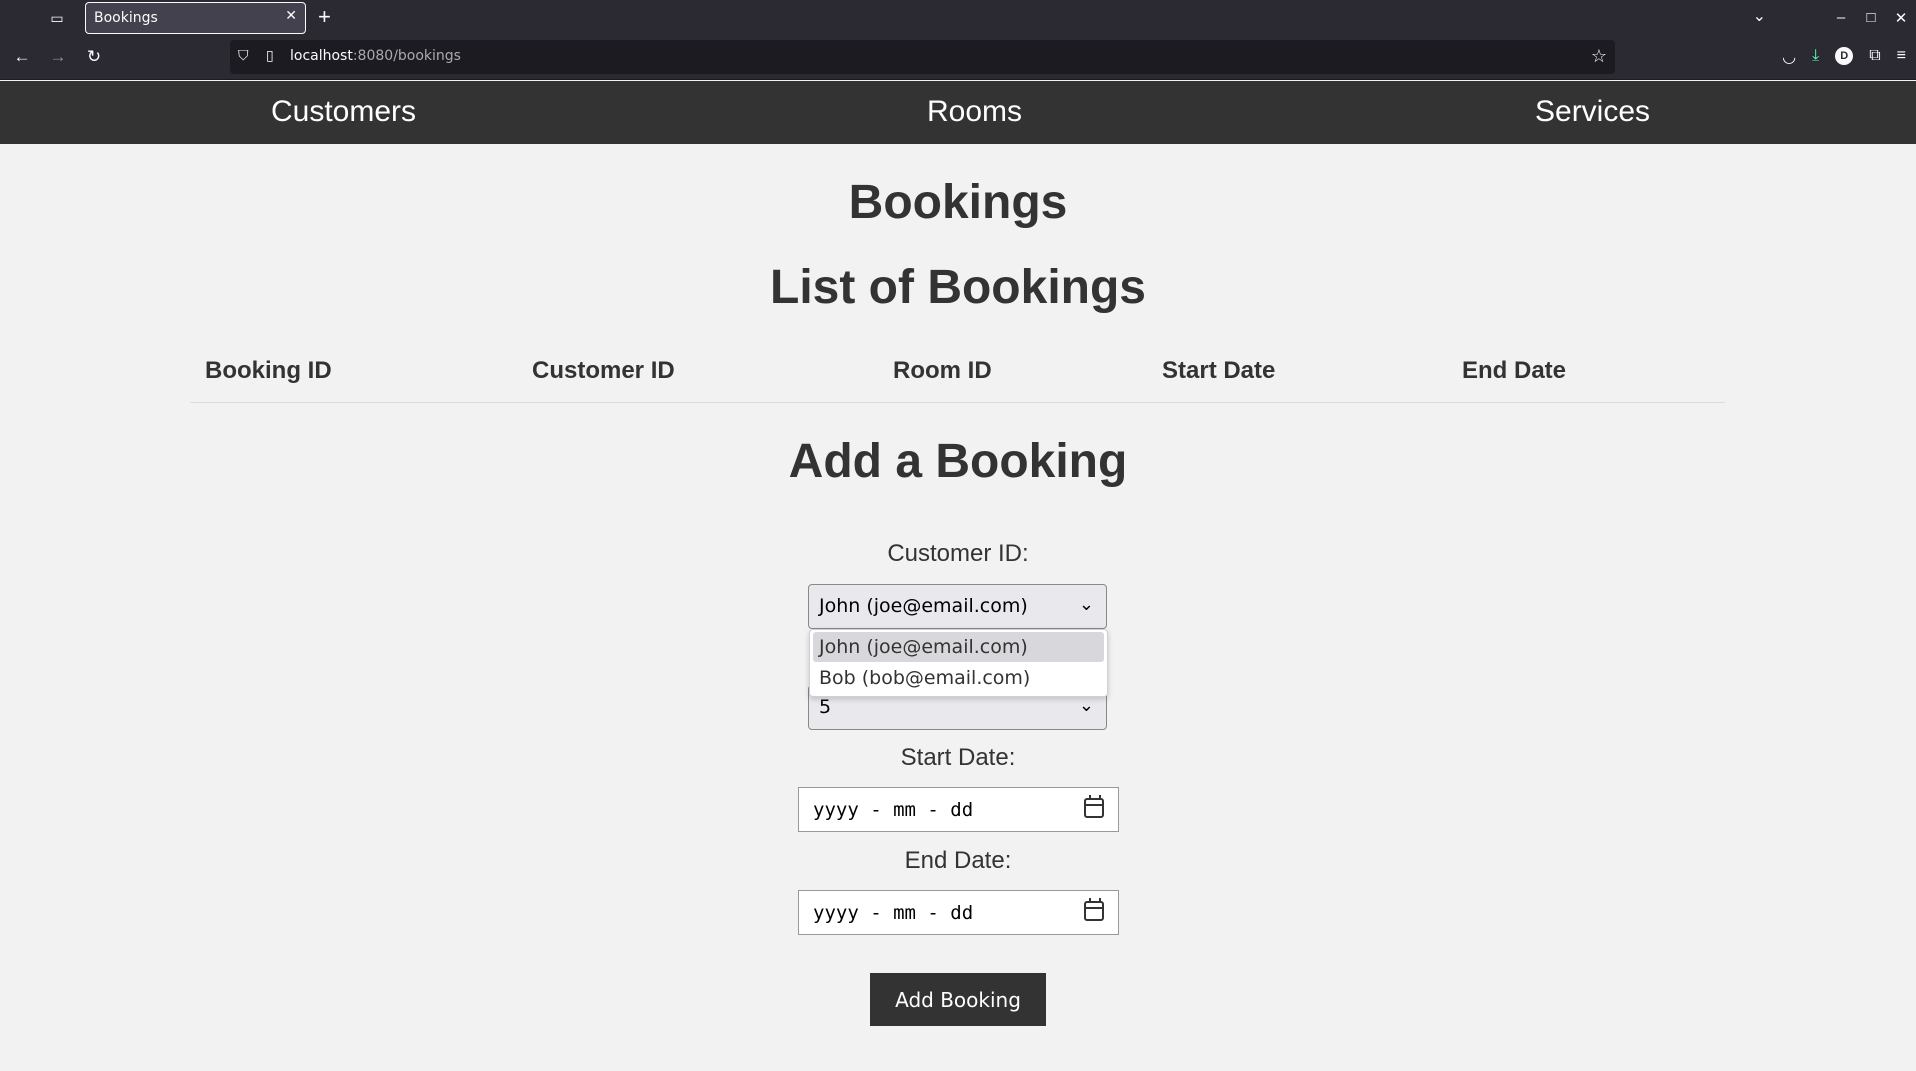  I want to click on browser-tab-bar: ▭ Bookings ✕ + ⌄ – □ ✕, so click(958, 17).